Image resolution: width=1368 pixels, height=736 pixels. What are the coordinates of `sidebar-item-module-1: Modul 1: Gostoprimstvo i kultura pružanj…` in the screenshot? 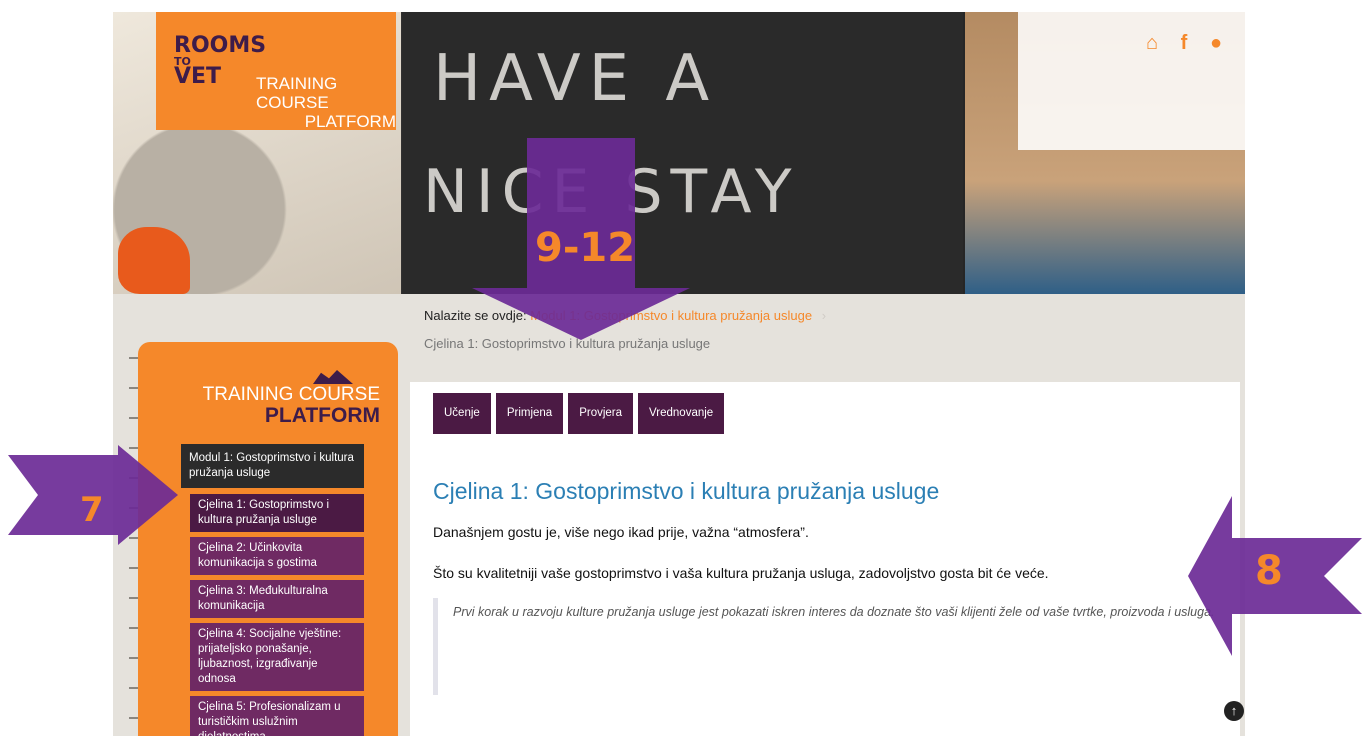 It's located at (272, 466).